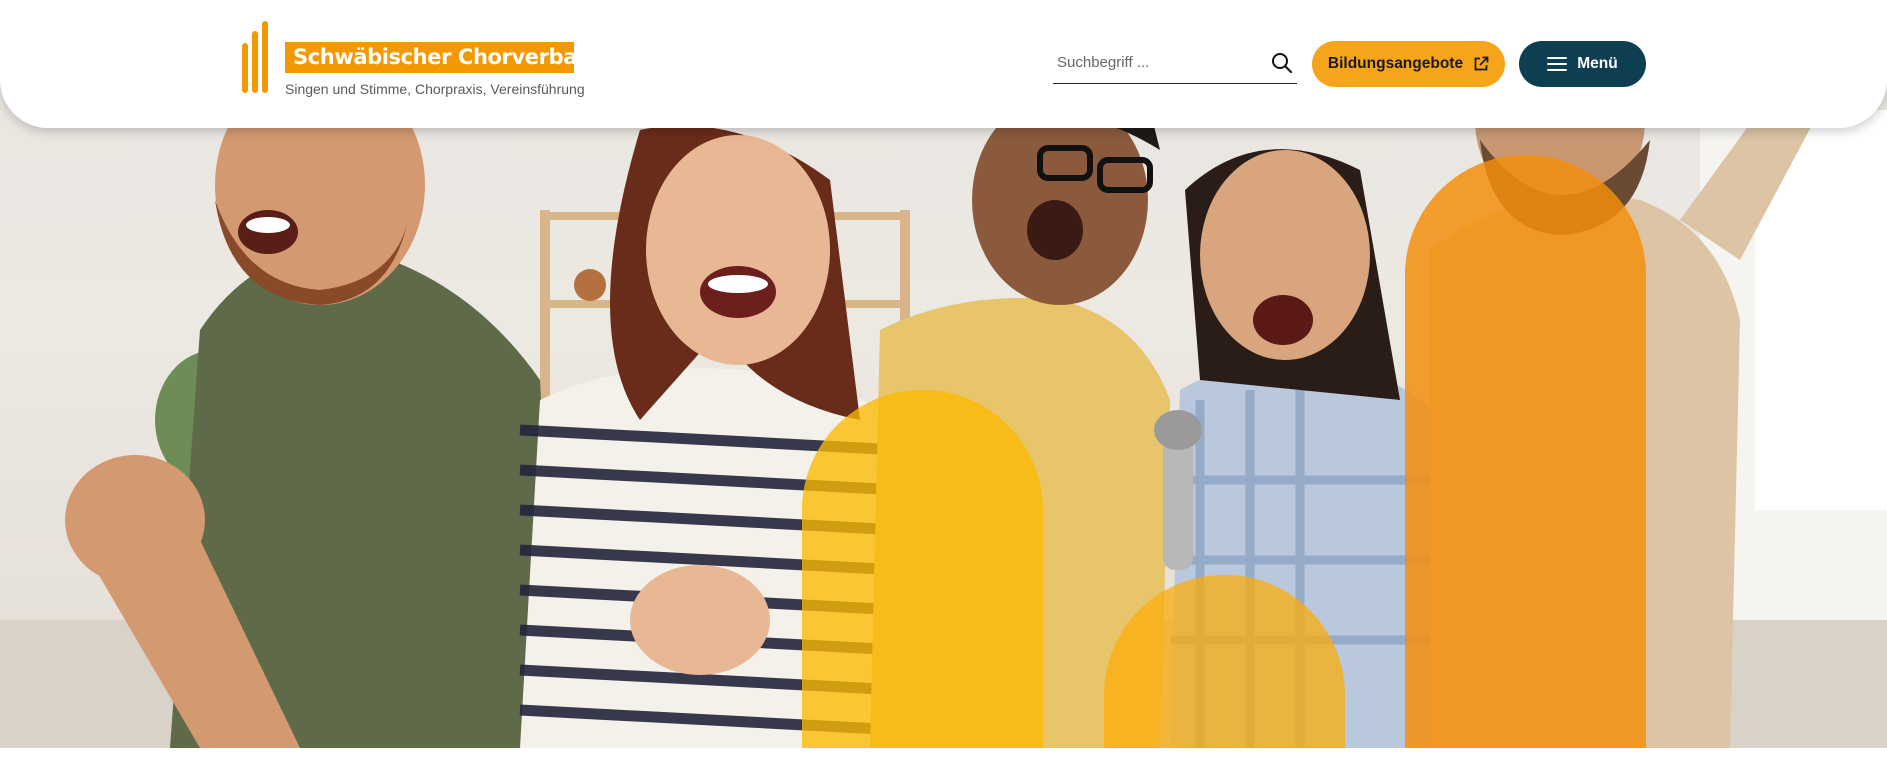  What do you see at coordinates (259, 57) in the screenshot?
I see `logo-bars-icon` at bounding box center [259, 57].